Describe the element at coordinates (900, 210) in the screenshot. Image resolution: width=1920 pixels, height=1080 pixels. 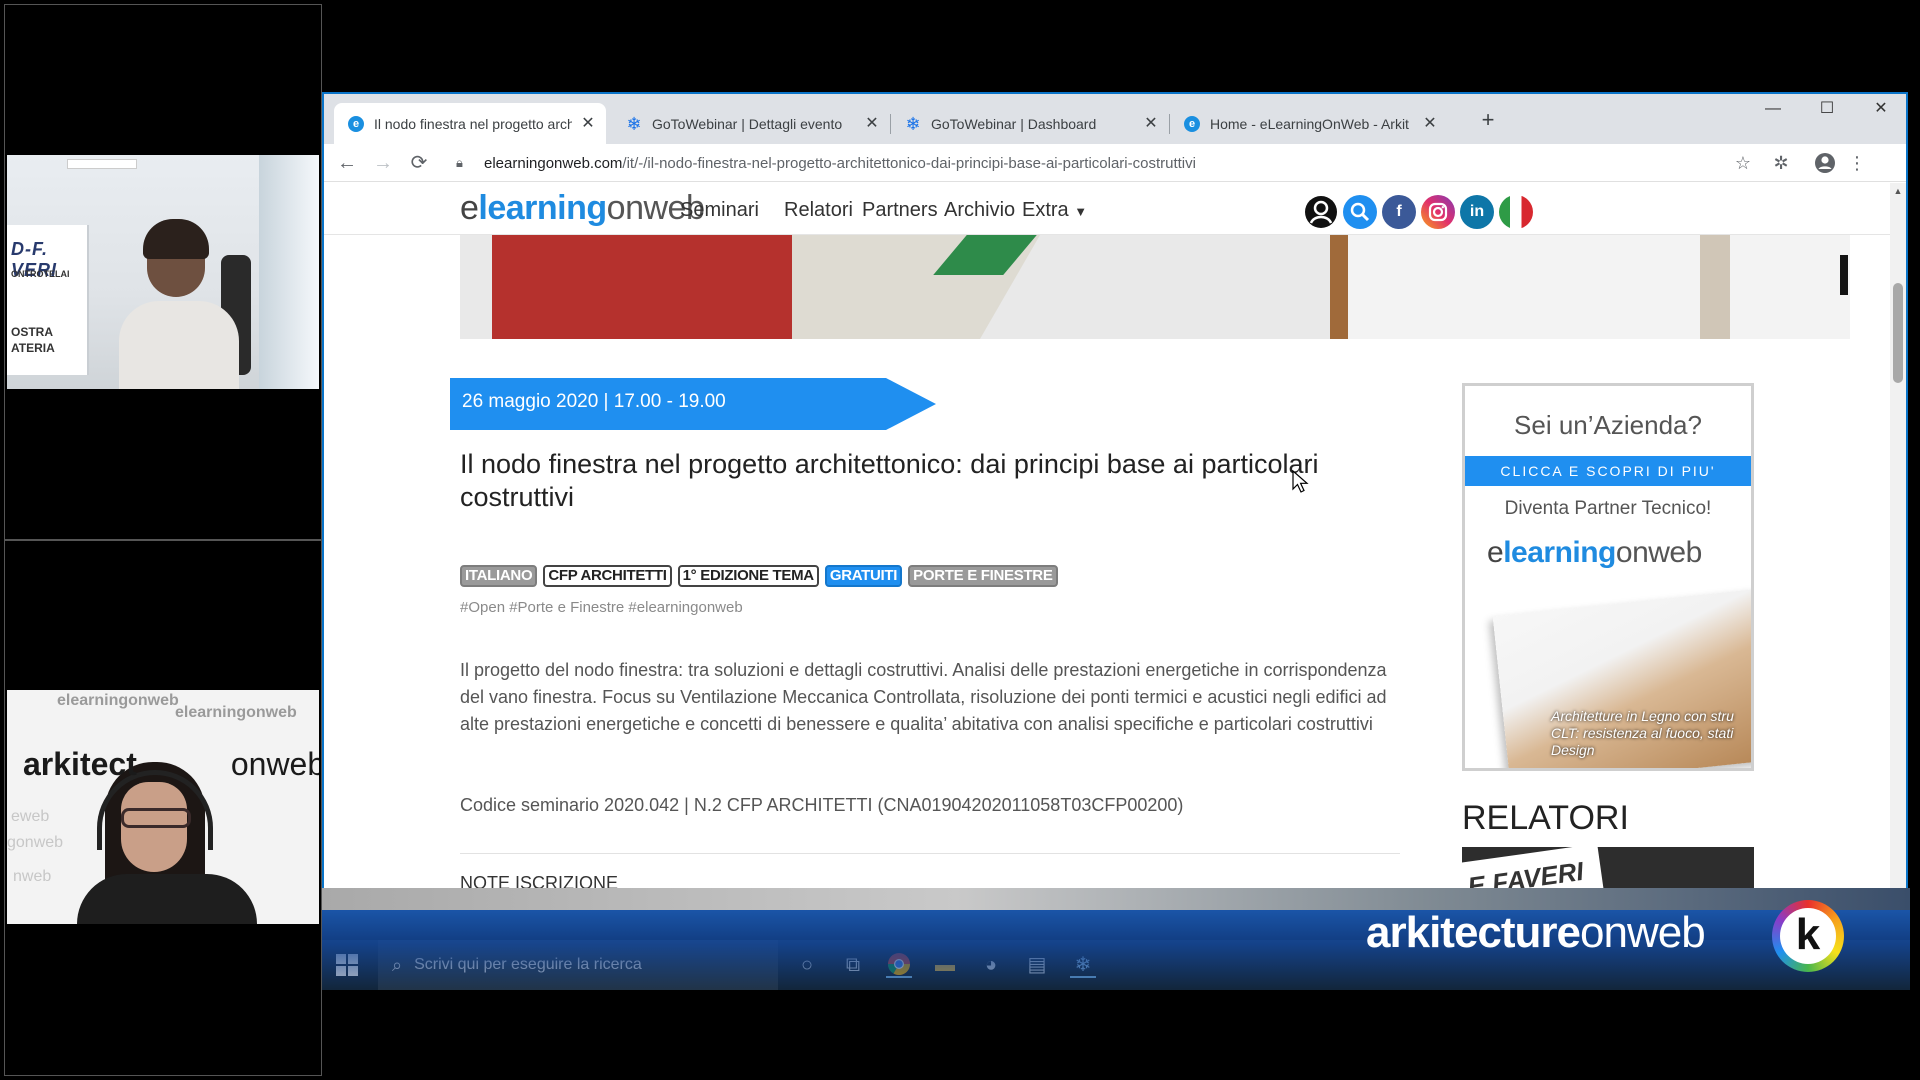
I see `menu-partners: Partners` at that location.